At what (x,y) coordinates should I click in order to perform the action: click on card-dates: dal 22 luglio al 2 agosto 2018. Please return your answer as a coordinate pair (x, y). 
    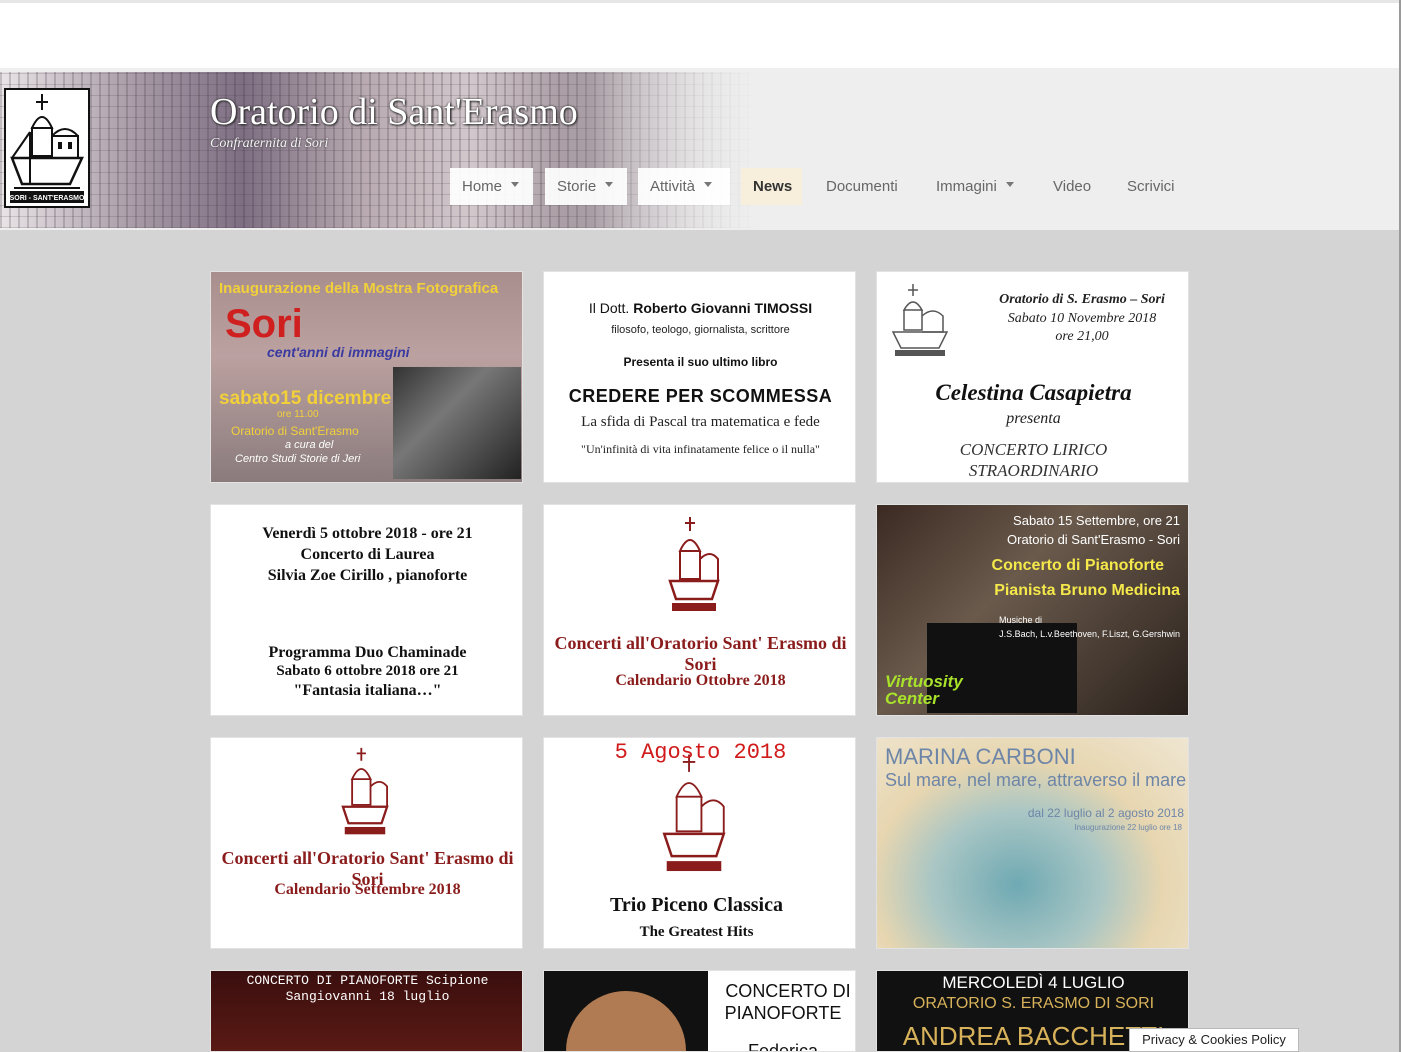
    Looking at the image, I should click on (1105, 813).